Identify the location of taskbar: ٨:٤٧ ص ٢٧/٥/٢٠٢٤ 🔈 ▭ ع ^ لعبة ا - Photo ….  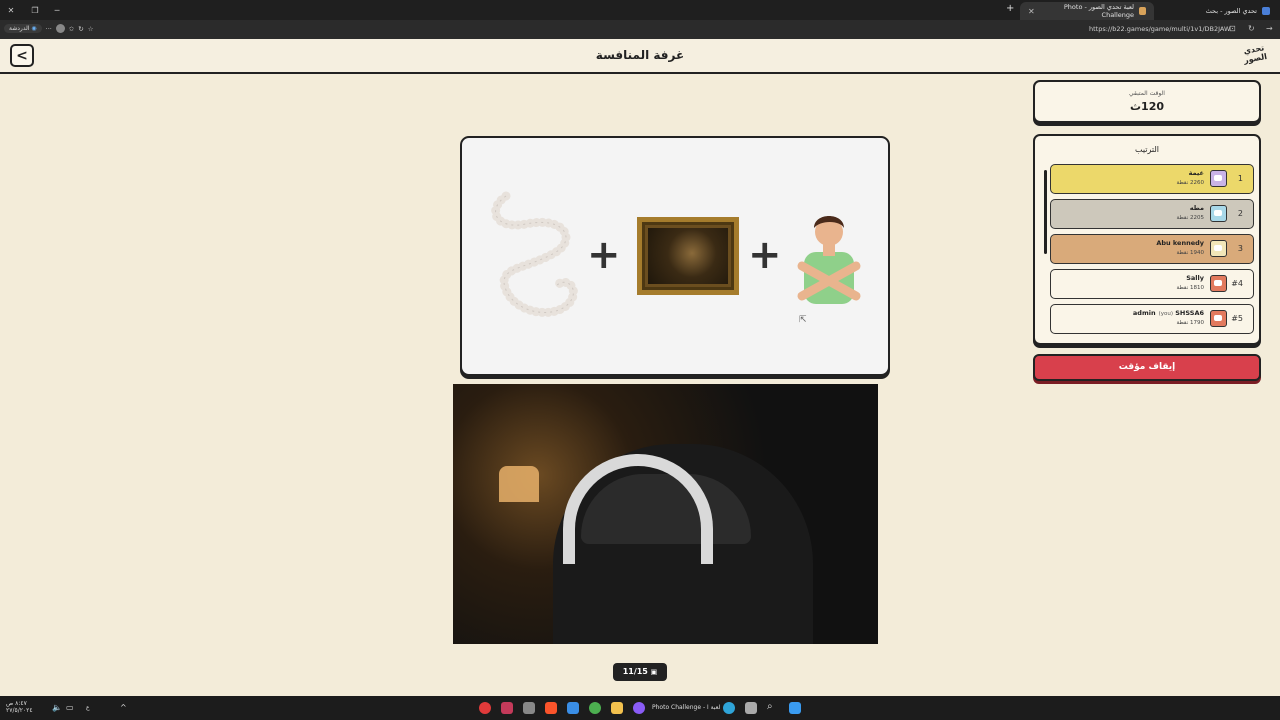
(640, 708).